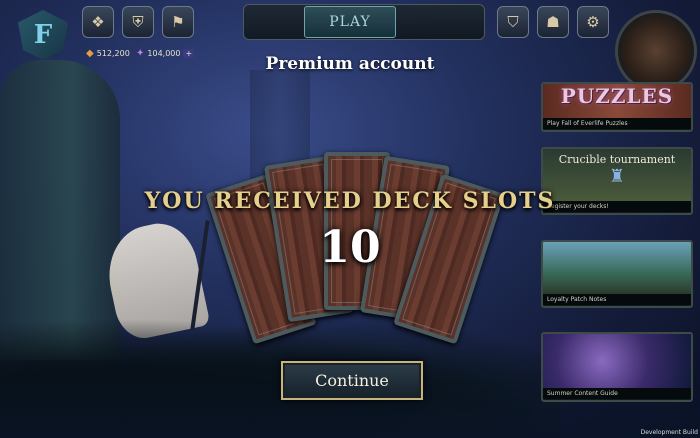 The image size is (700, 438). Describe the element at coordinates (617, 361) in the screenshot. I see `news-art` at that location.